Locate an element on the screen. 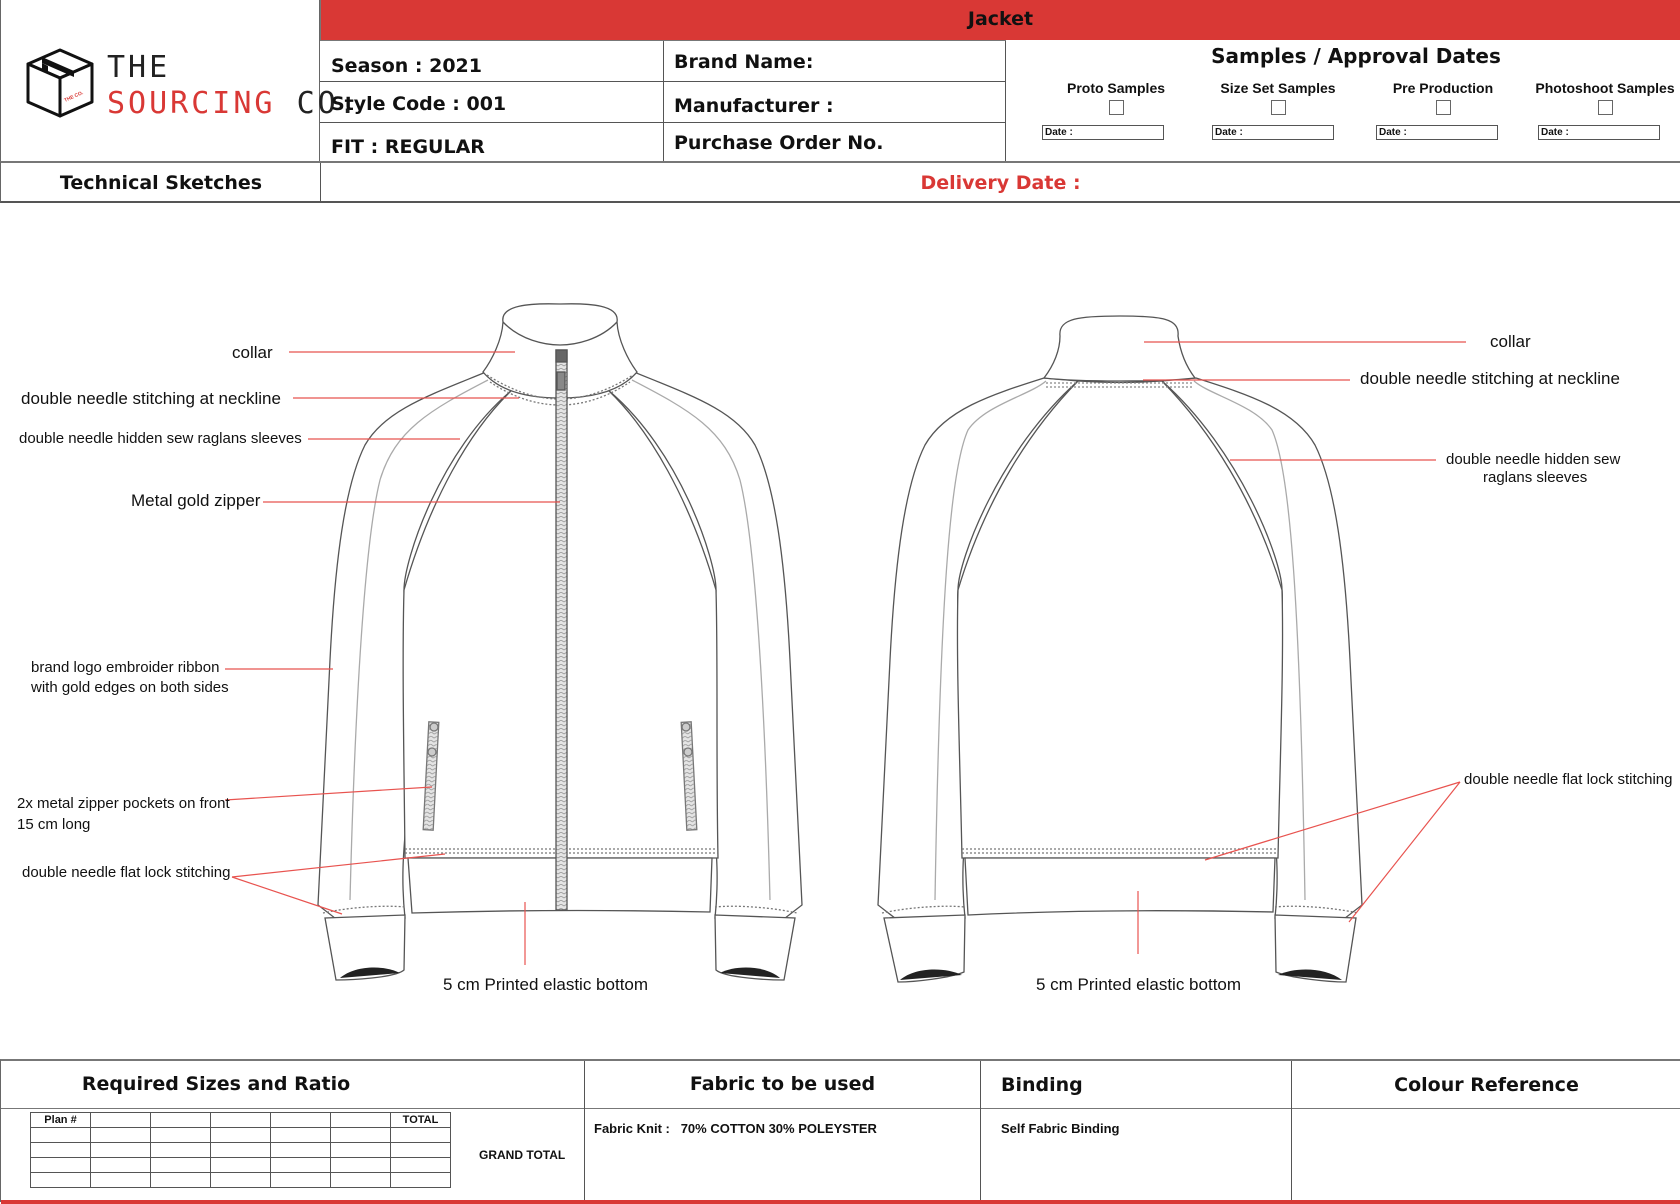 Image resolution: width=1680 pixels, height=1204 pixels. sample-size-set: Size Set Samples is located at coordinates (1278, 100).